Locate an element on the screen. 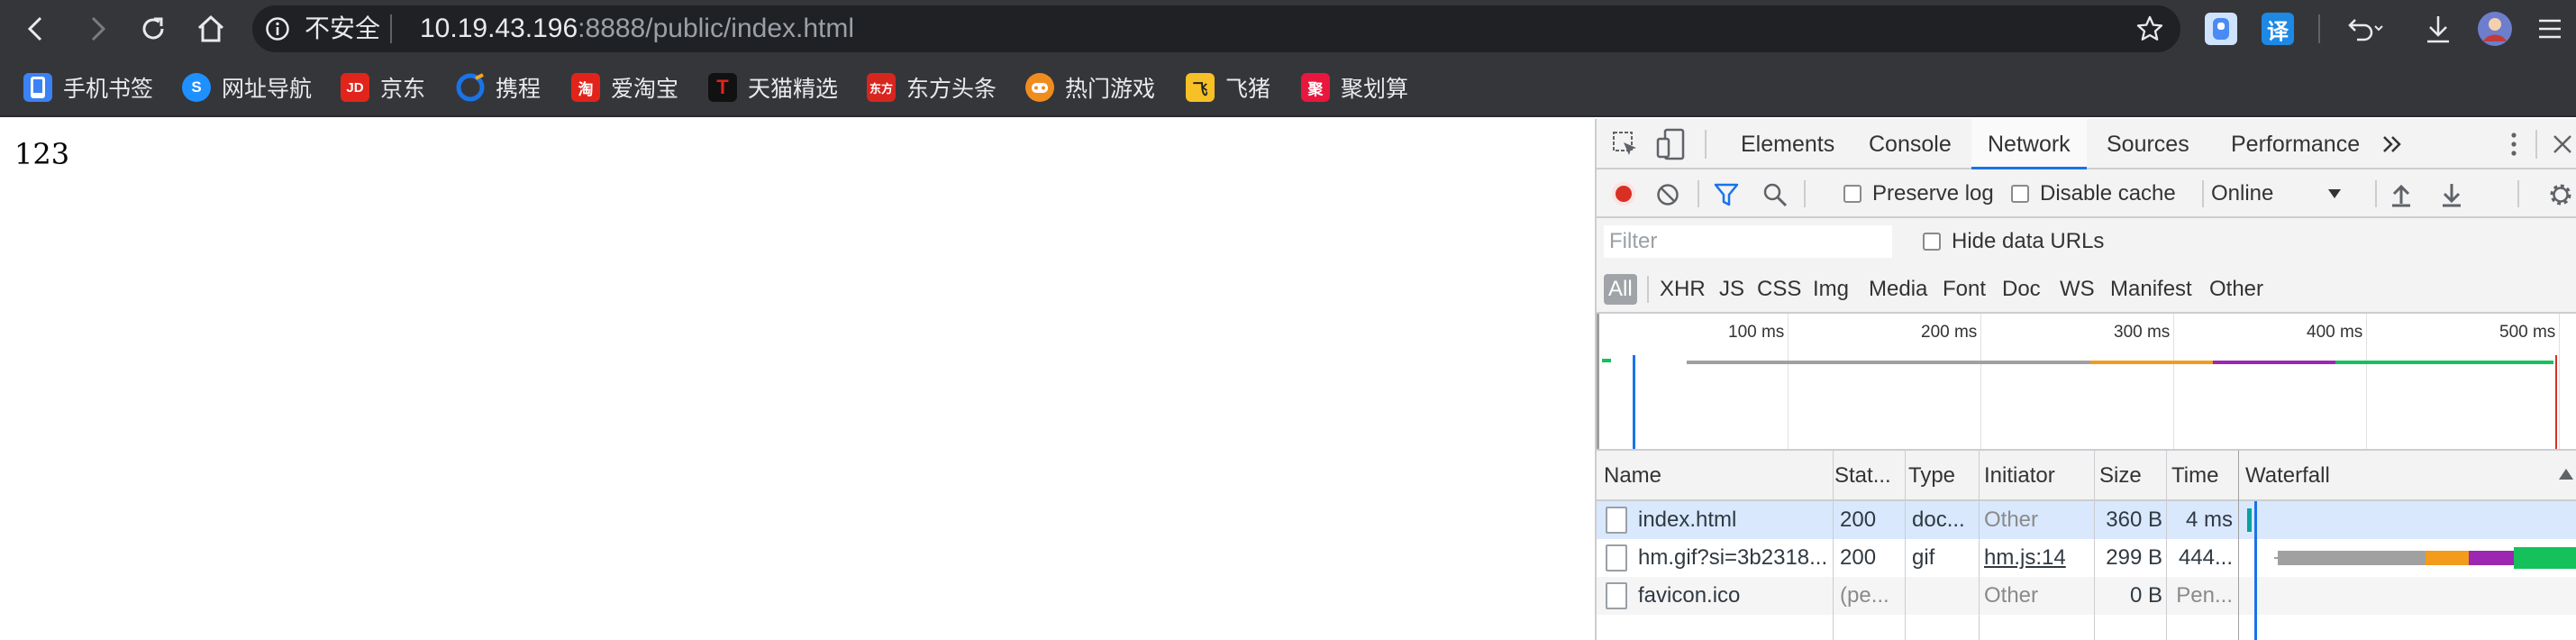 Image resolution: width=2576 pixels, height=640 pixels. filter-bar: Filter Hide data URLs is located at coordinates (2086, 241).